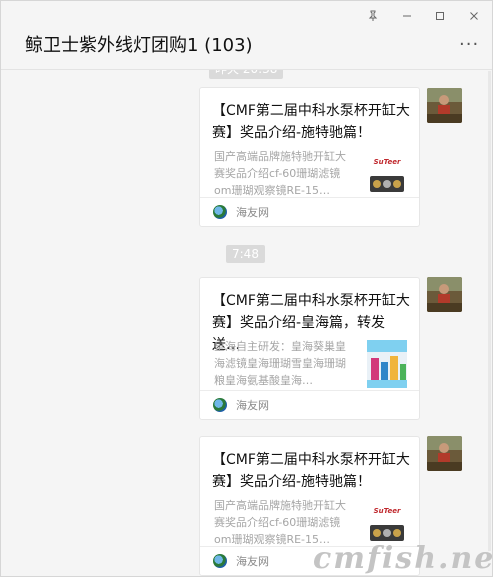 Image resolution: width=493 pixels, height=577 pixels. What do you see at coordinates (387, 364) in the screenshot?
I see `product-thumbnail` at bounding box center [387, 364].